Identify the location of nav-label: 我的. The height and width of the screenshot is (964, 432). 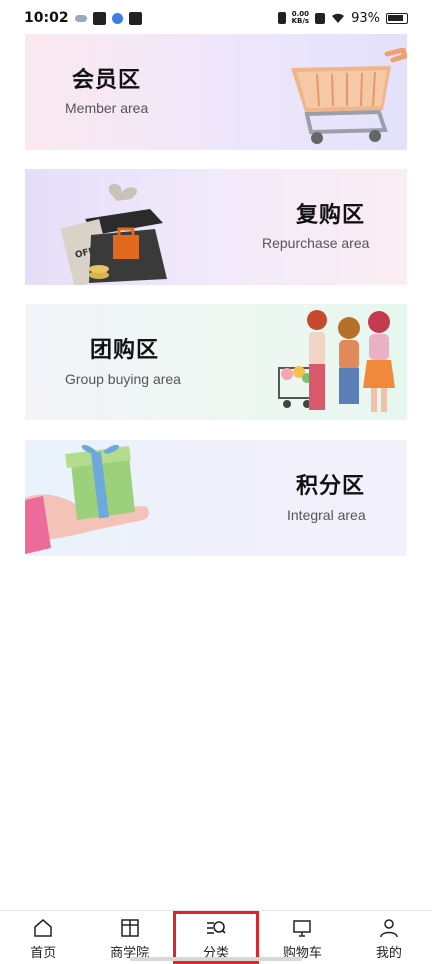
(388, 953).